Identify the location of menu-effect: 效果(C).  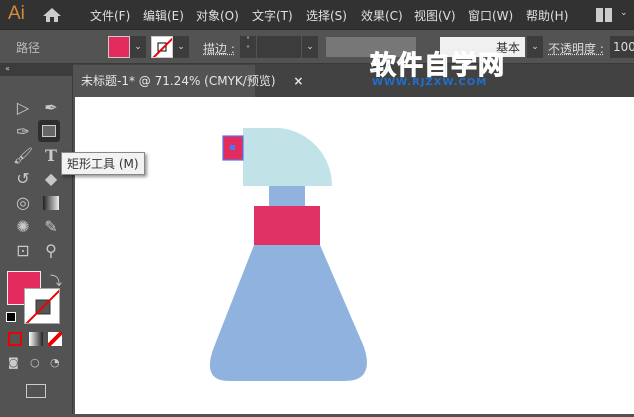
(382, 15).